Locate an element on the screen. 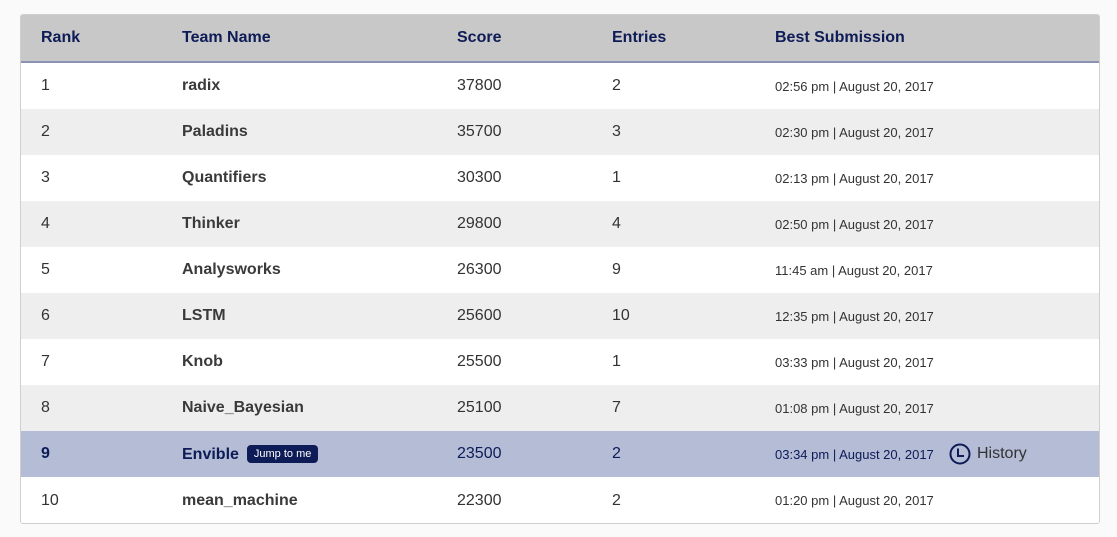 The height and width of the screenshot is (537, 1117). team-name-cell: Quantifiers is located at coordinates (224, 177).